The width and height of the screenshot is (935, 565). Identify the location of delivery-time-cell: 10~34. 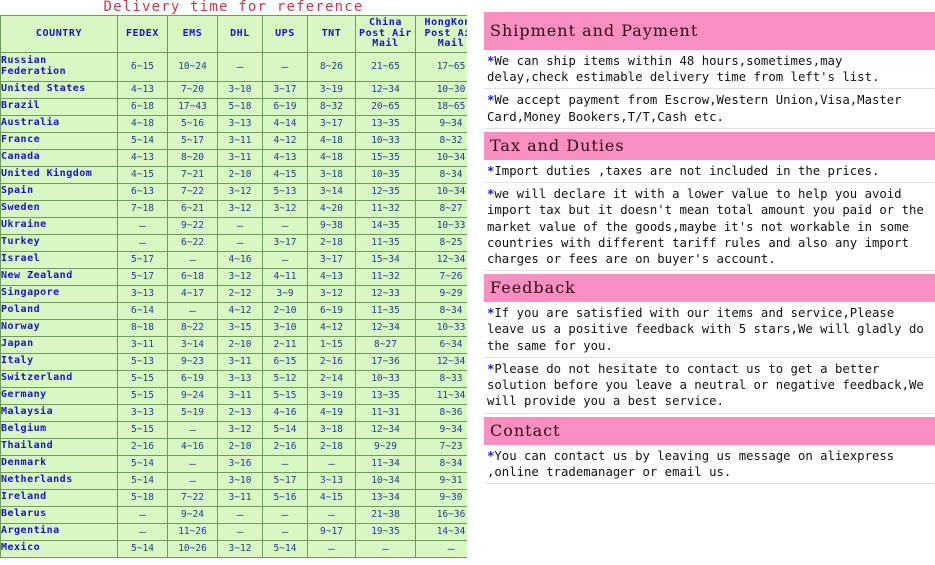
(441, 157).